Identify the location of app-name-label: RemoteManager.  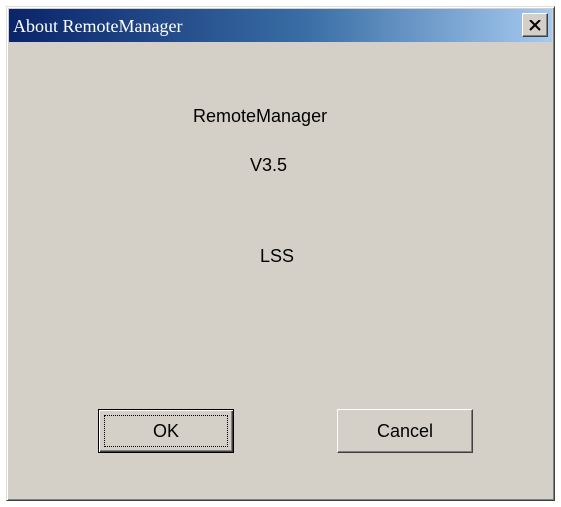
(260, 116).